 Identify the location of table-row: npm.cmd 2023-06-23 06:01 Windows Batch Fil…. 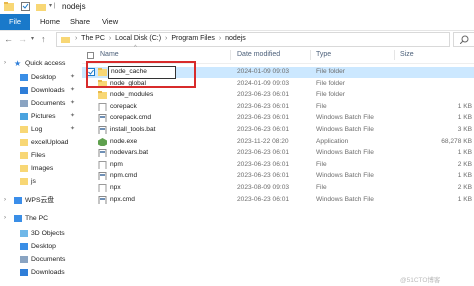
(278, 176).